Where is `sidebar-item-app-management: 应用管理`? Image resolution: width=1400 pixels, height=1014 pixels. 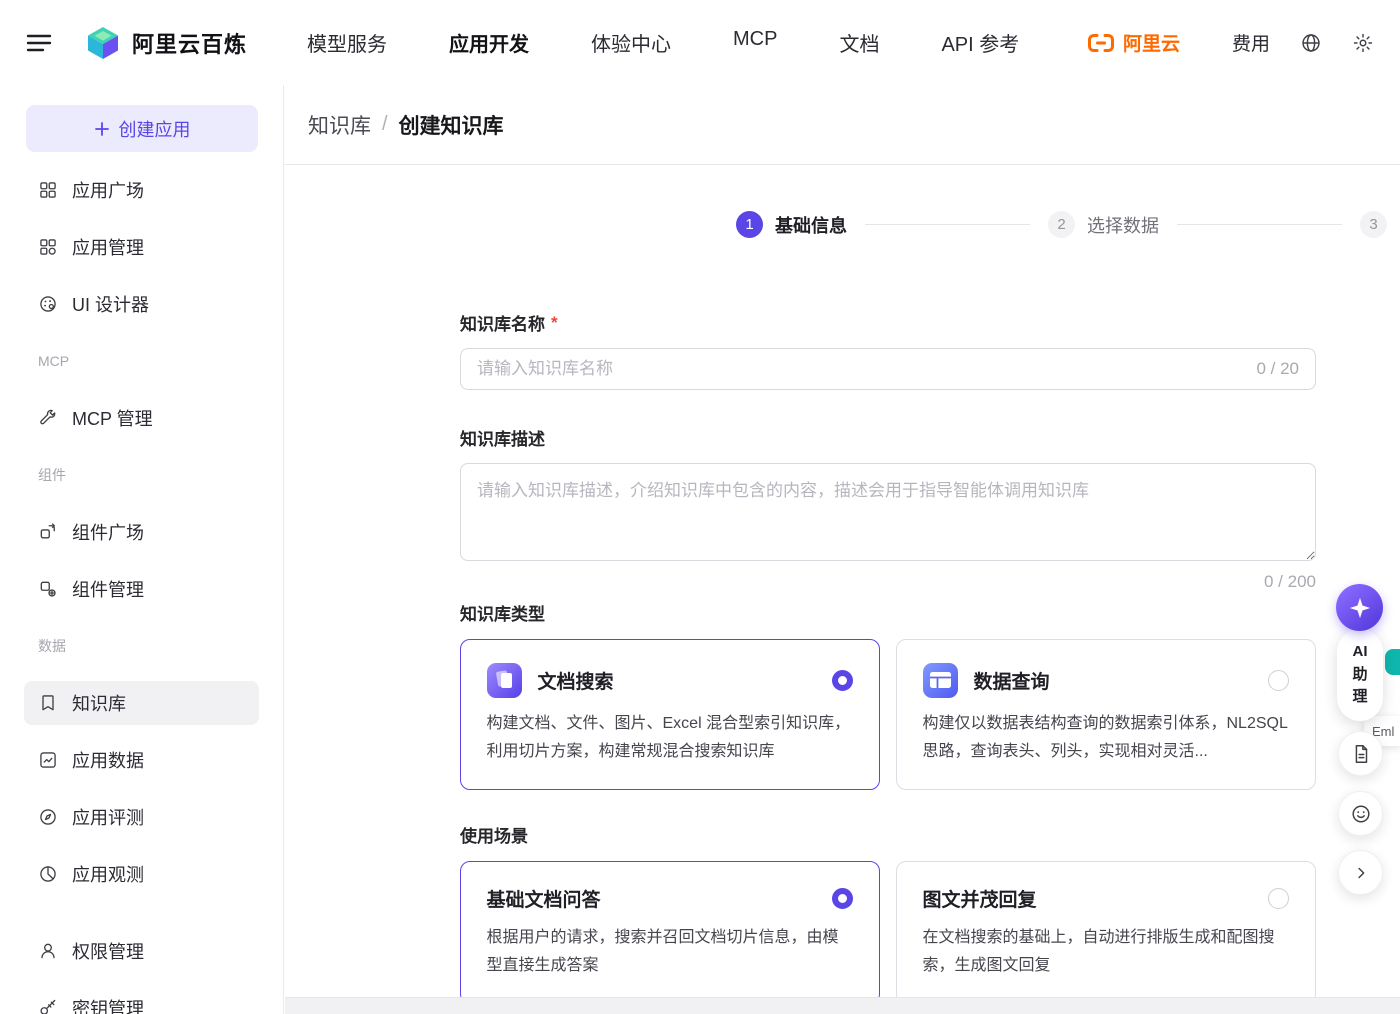
sidebar-item-app-management: 应用管理 is located at coordinates (141, 247).